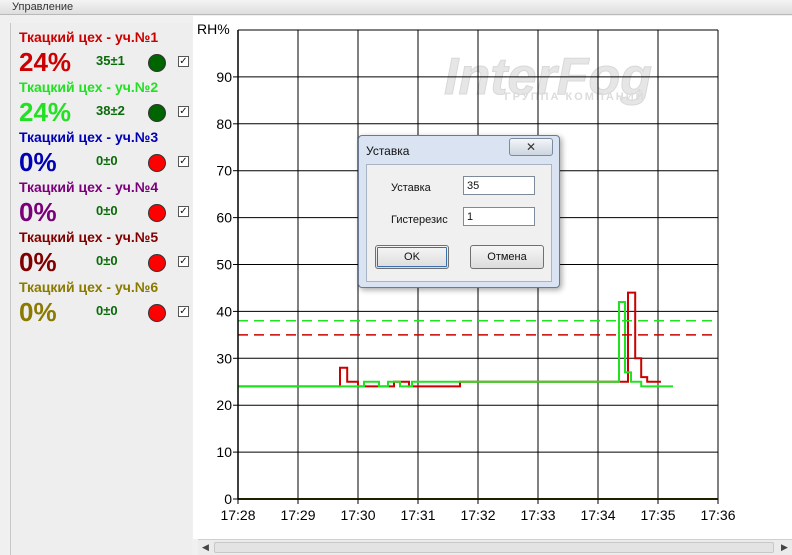  I want to click on zone-title: Ткацкий цех - уч.№1, so click(89, 37).